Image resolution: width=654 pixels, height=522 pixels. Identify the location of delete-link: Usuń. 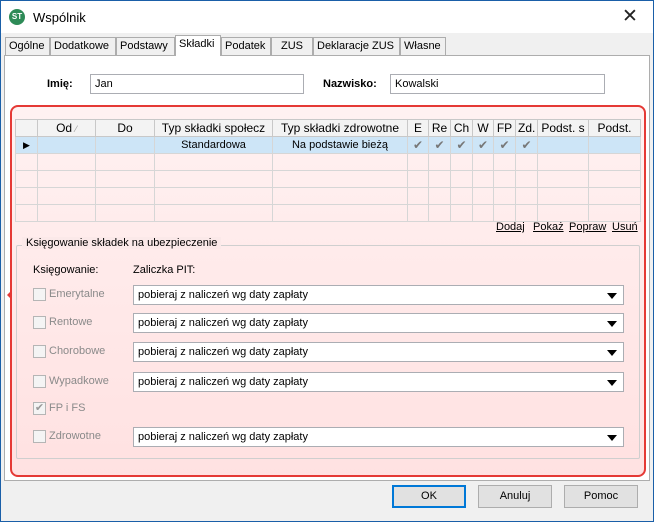
(625, 227).